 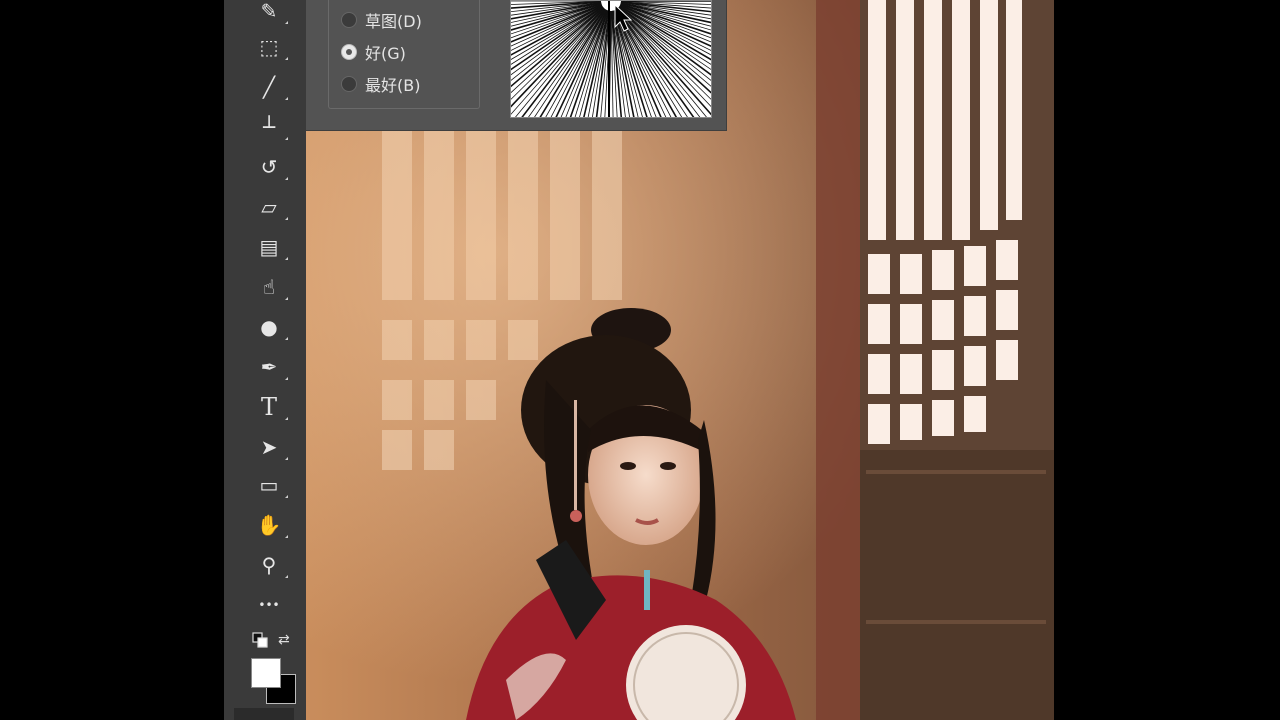 What do you see at coordinates (286, 640) in the screenshot?
I see `swap-colors-icon: ⇄` at bounding box center [286, 640].